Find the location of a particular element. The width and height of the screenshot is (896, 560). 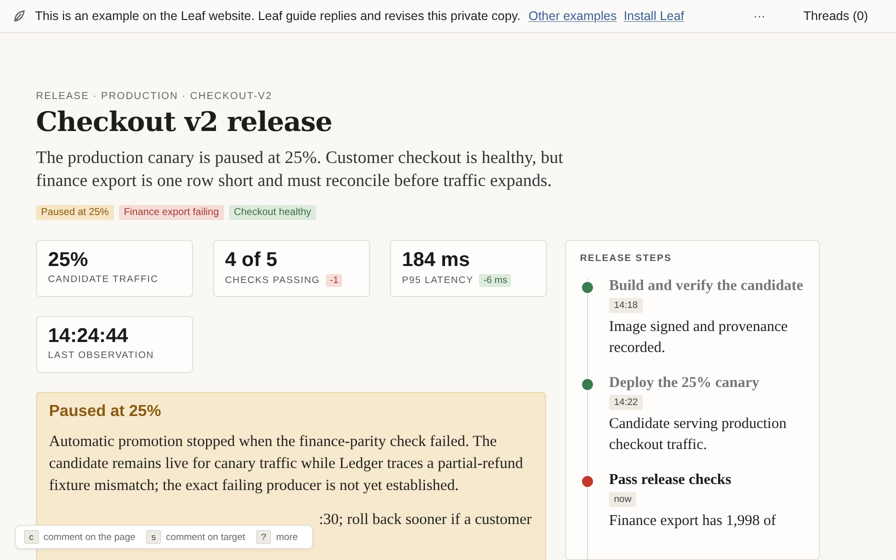

step-title: Pass release checks is located at coordinates (670, 480).